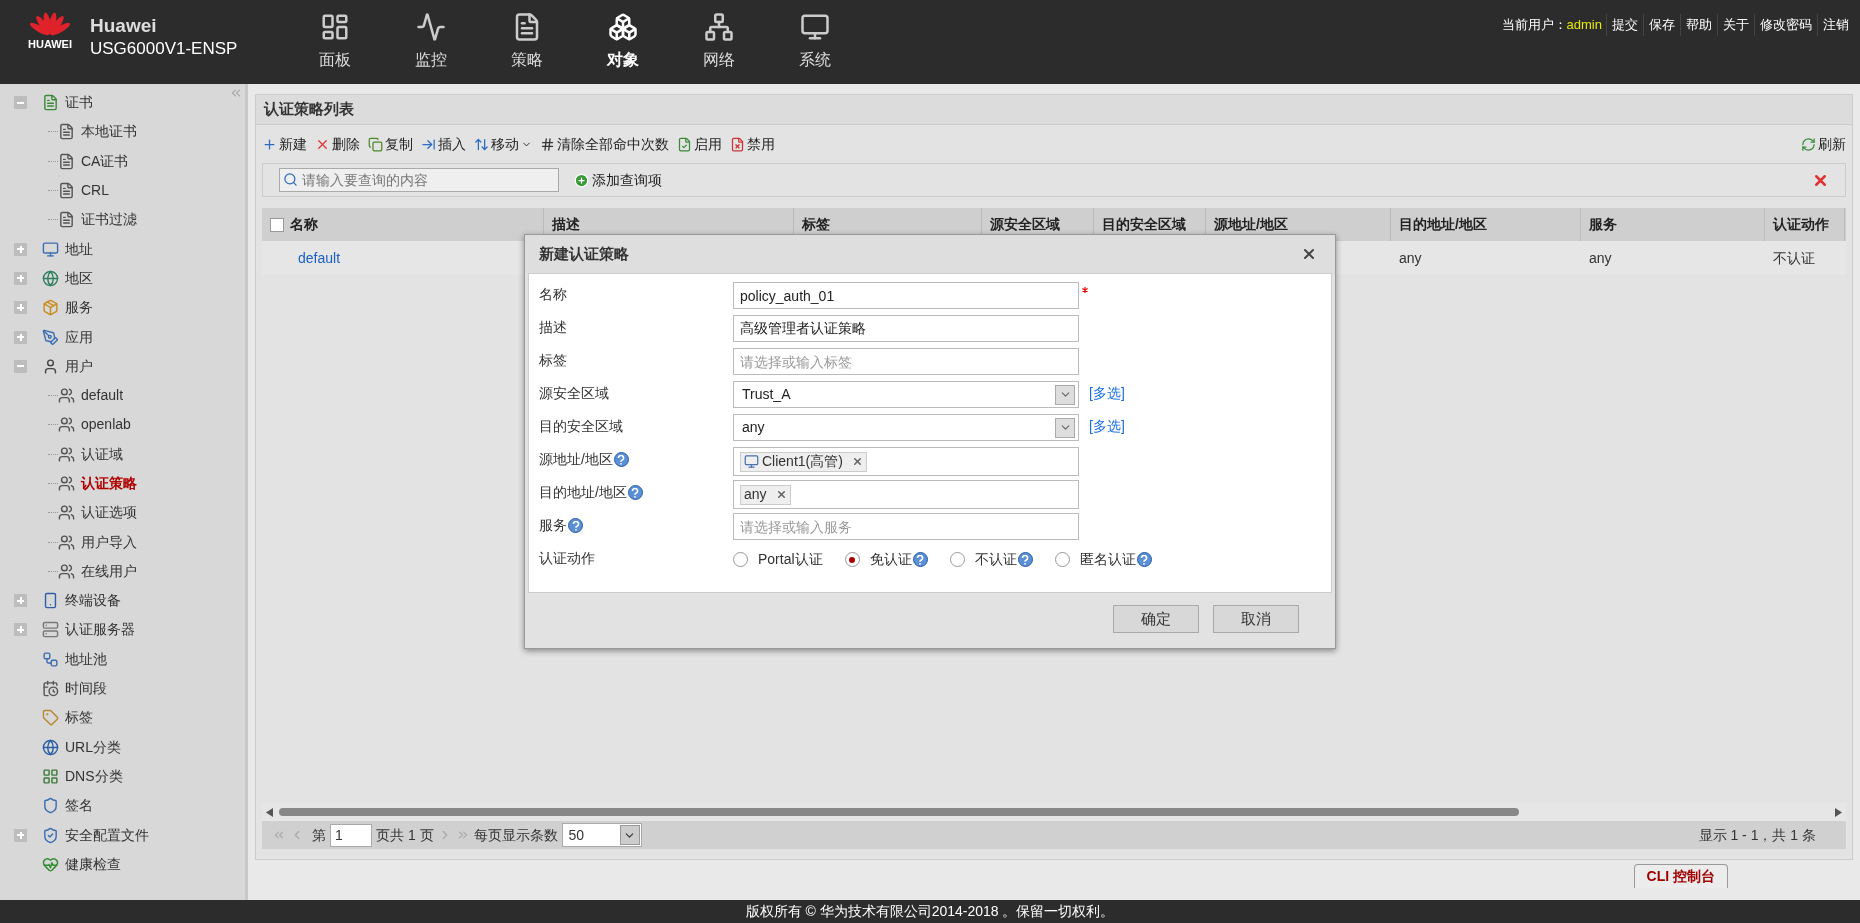 This screenshot has width=1860, height=923. I want to click on user-name: admin, so click(1584, 25).